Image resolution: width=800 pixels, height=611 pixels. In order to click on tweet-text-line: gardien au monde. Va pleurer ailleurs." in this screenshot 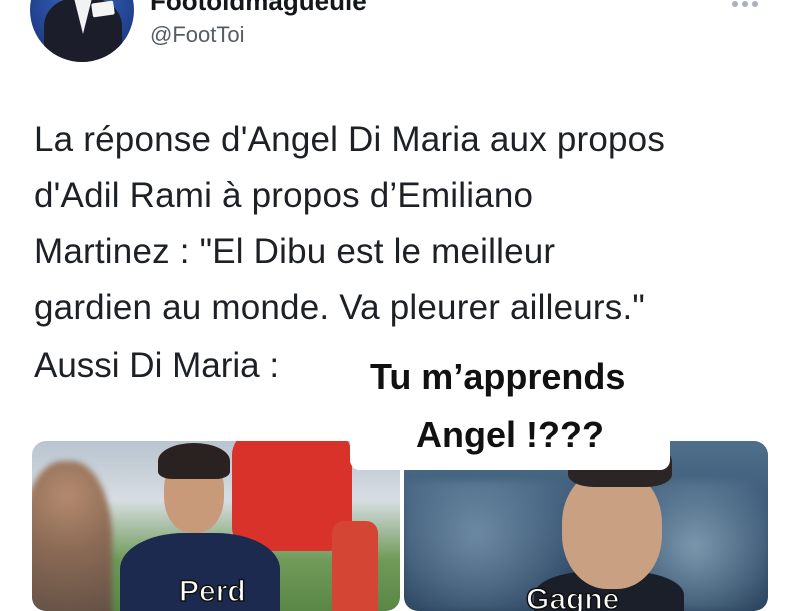, I will do `click(340, 307)`.